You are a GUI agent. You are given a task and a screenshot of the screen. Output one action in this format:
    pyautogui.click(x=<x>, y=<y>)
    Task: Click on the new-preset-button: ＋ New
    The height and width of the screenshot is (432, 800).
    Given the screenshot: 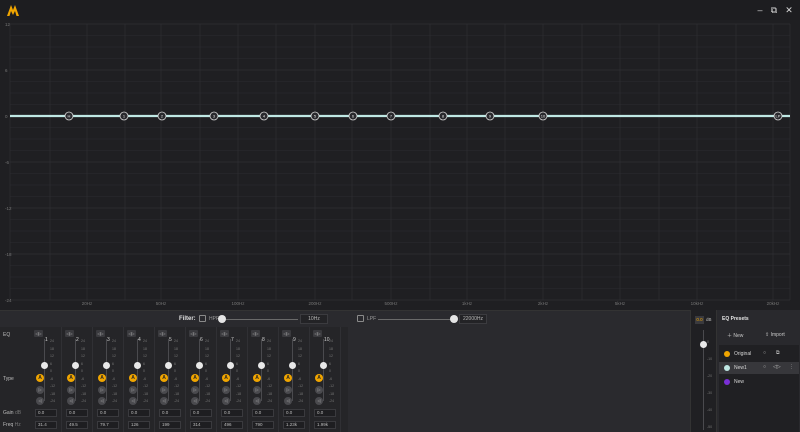 What is the action you would take?
    pyautogui.click(x=735, y=335)
    